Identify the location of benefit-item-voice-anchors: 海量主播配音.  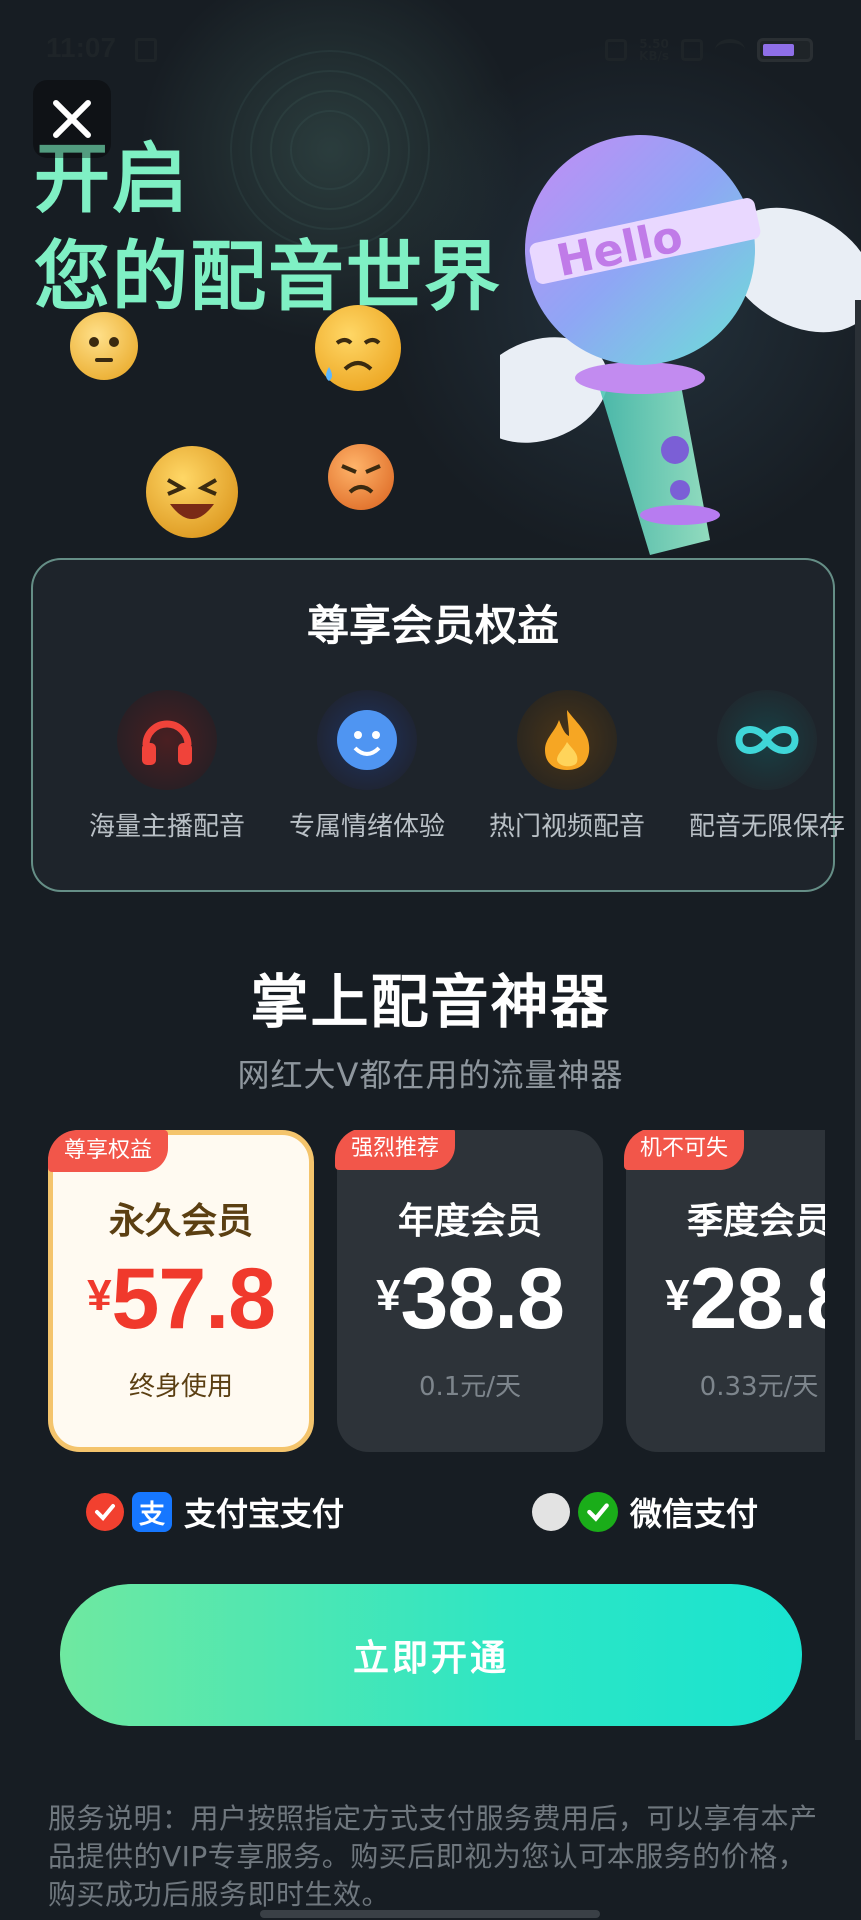
(167, 766).